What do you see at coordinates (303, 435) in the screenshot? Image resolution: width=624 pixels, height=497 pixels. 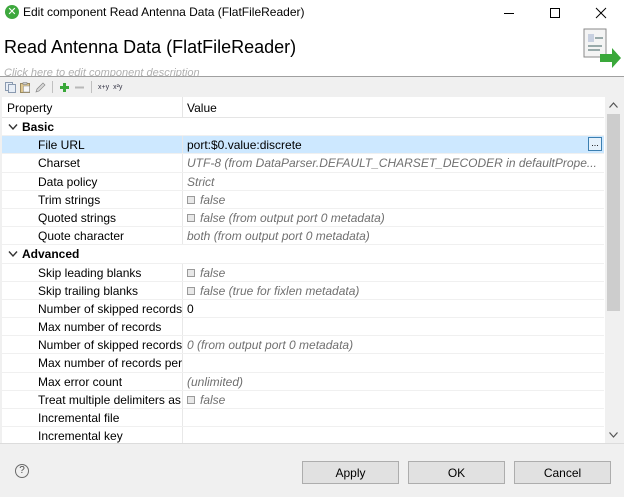 I see `property-row: Incremental key` at bounding box center [303, 435].